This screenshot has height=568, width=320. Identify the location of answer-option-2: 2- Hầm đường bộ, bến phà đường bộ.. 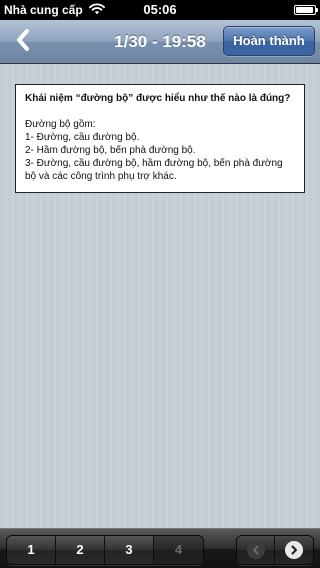
(160, 150).